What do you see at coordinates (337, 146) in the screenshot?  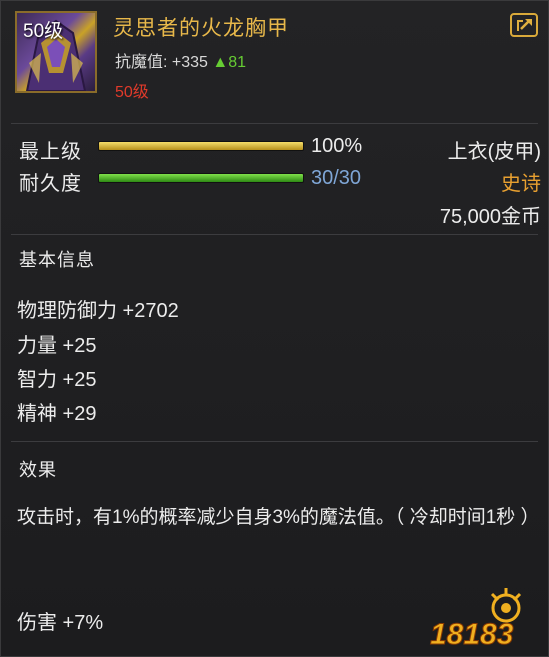 I see `upgrade-value: 100%` at bounding box center [337, 146].